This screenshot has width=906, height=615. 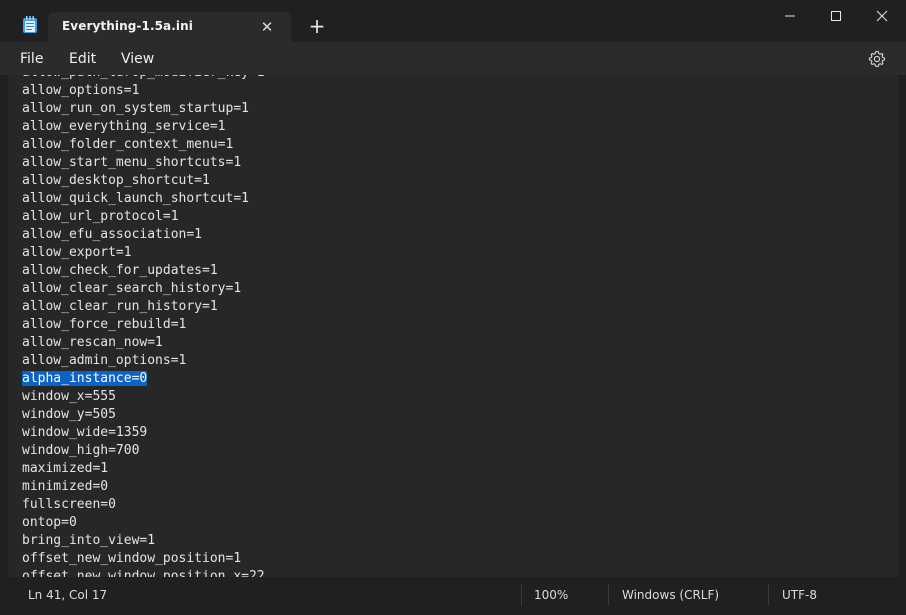 What do you see at coordinates (69, 396) in the screenshot?
I see `editor-line: window_x=555` at bounding box center [69, 396].